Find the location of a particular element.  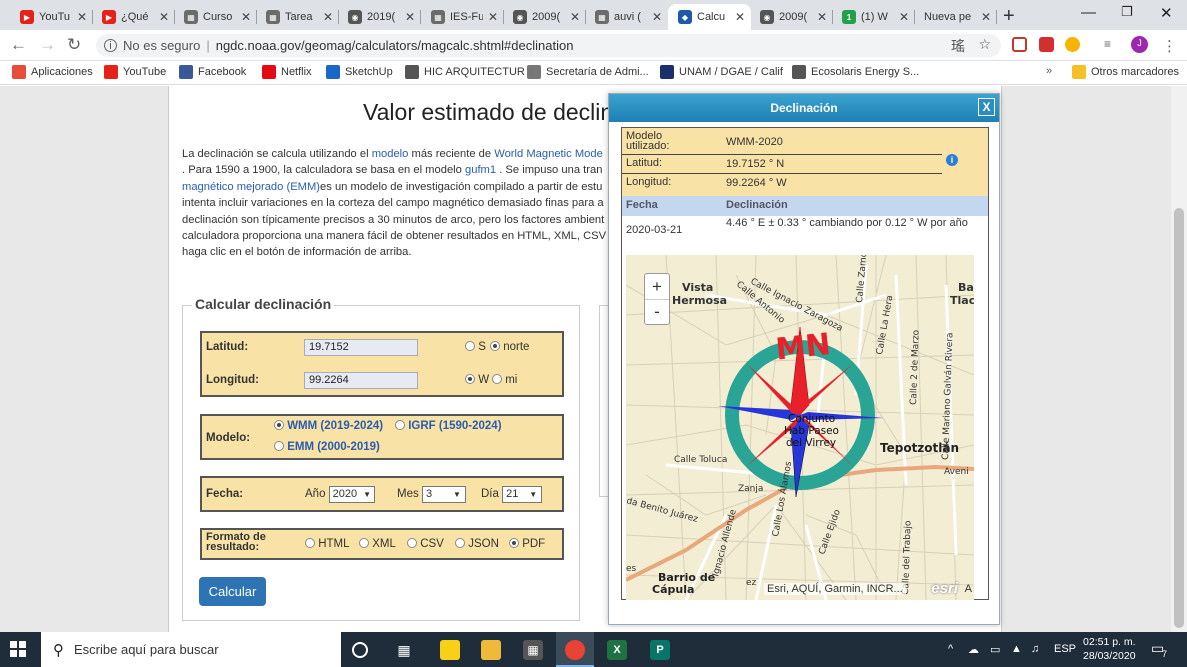

tab-7: ▦ auvi (✕ is located at coordinates (626, 17).